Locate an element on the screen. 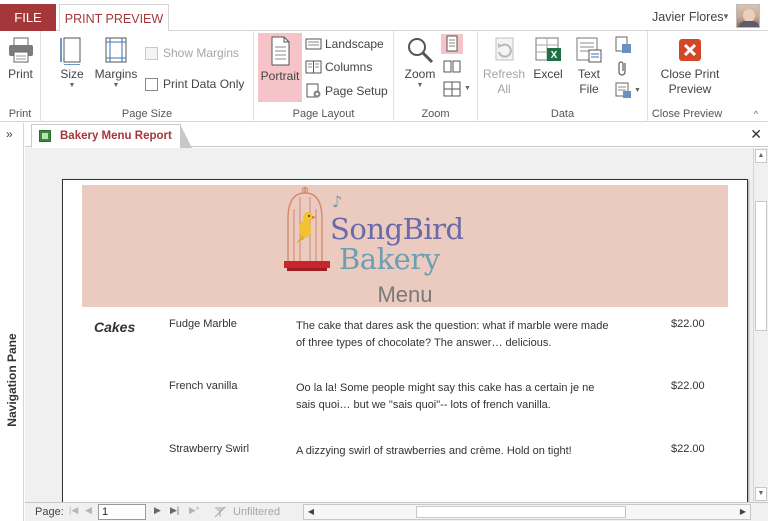 This screenshot has width=768, height=521. expand-navigation-chevron-icon: » is located at coordinates (9, 134).